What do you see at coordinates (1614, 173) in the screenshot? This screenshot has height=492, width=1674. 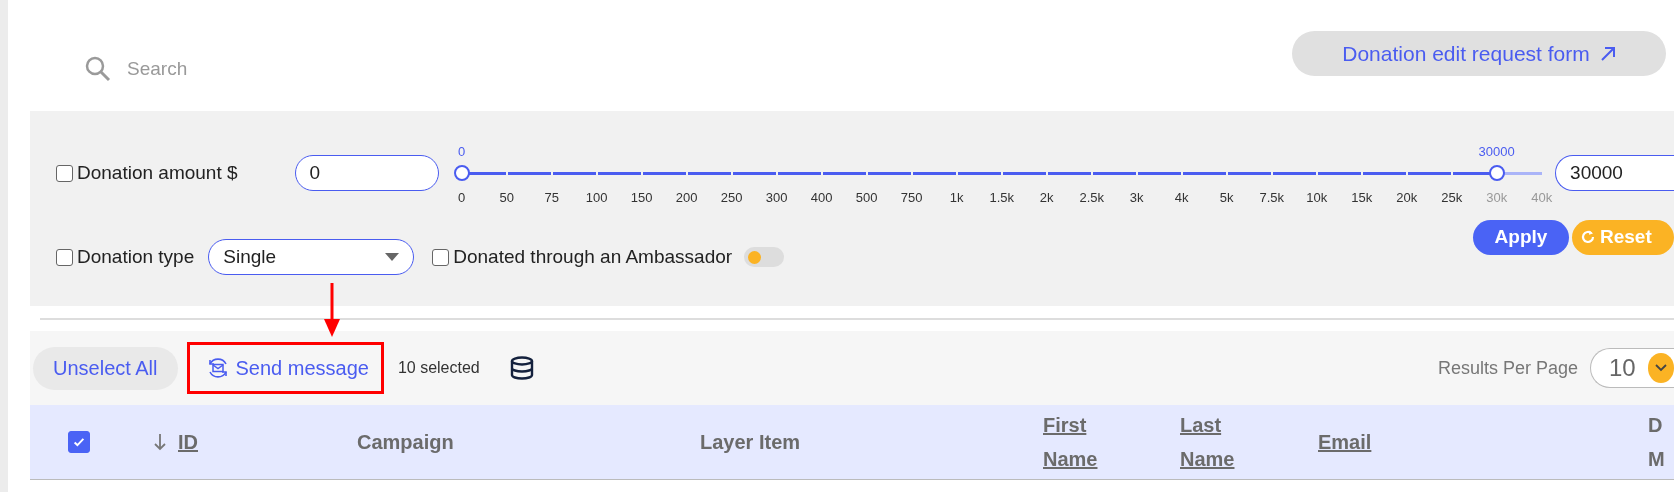 I see `max-amount-field: 30000` at bounding box center [1614, 173].